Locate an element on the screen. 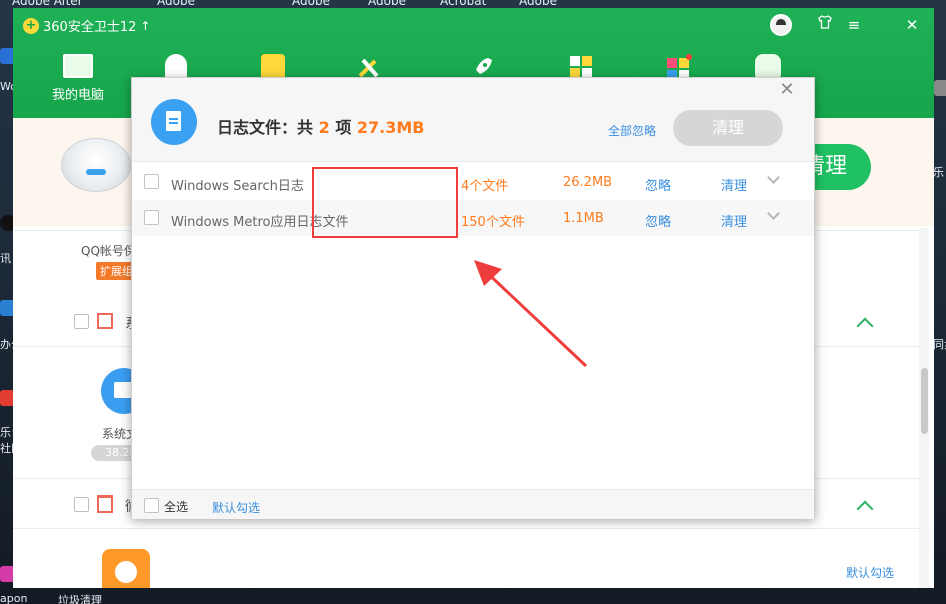 The height and width of the screenshot is (604, 946). logo-icon: + is located at coordinates (31, 25).